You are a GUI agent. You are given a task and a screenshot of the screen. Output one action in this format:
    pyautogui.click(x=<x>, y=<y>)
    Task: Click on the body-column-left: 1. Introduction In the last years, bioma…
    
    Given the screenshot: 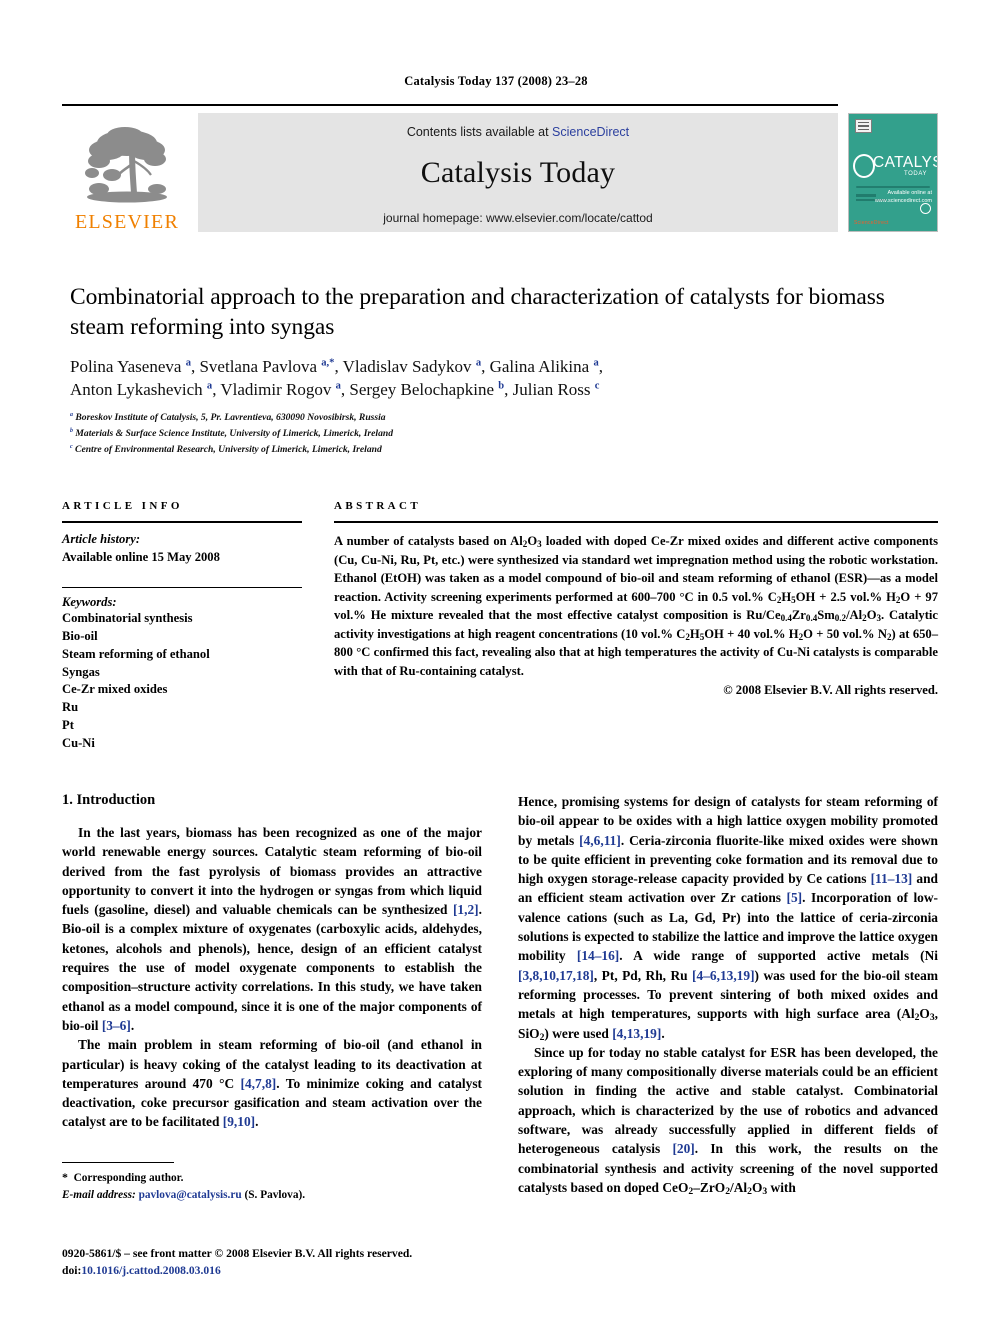 What is the action you would take?
    pyautogui.click(x=272, y=962)
    